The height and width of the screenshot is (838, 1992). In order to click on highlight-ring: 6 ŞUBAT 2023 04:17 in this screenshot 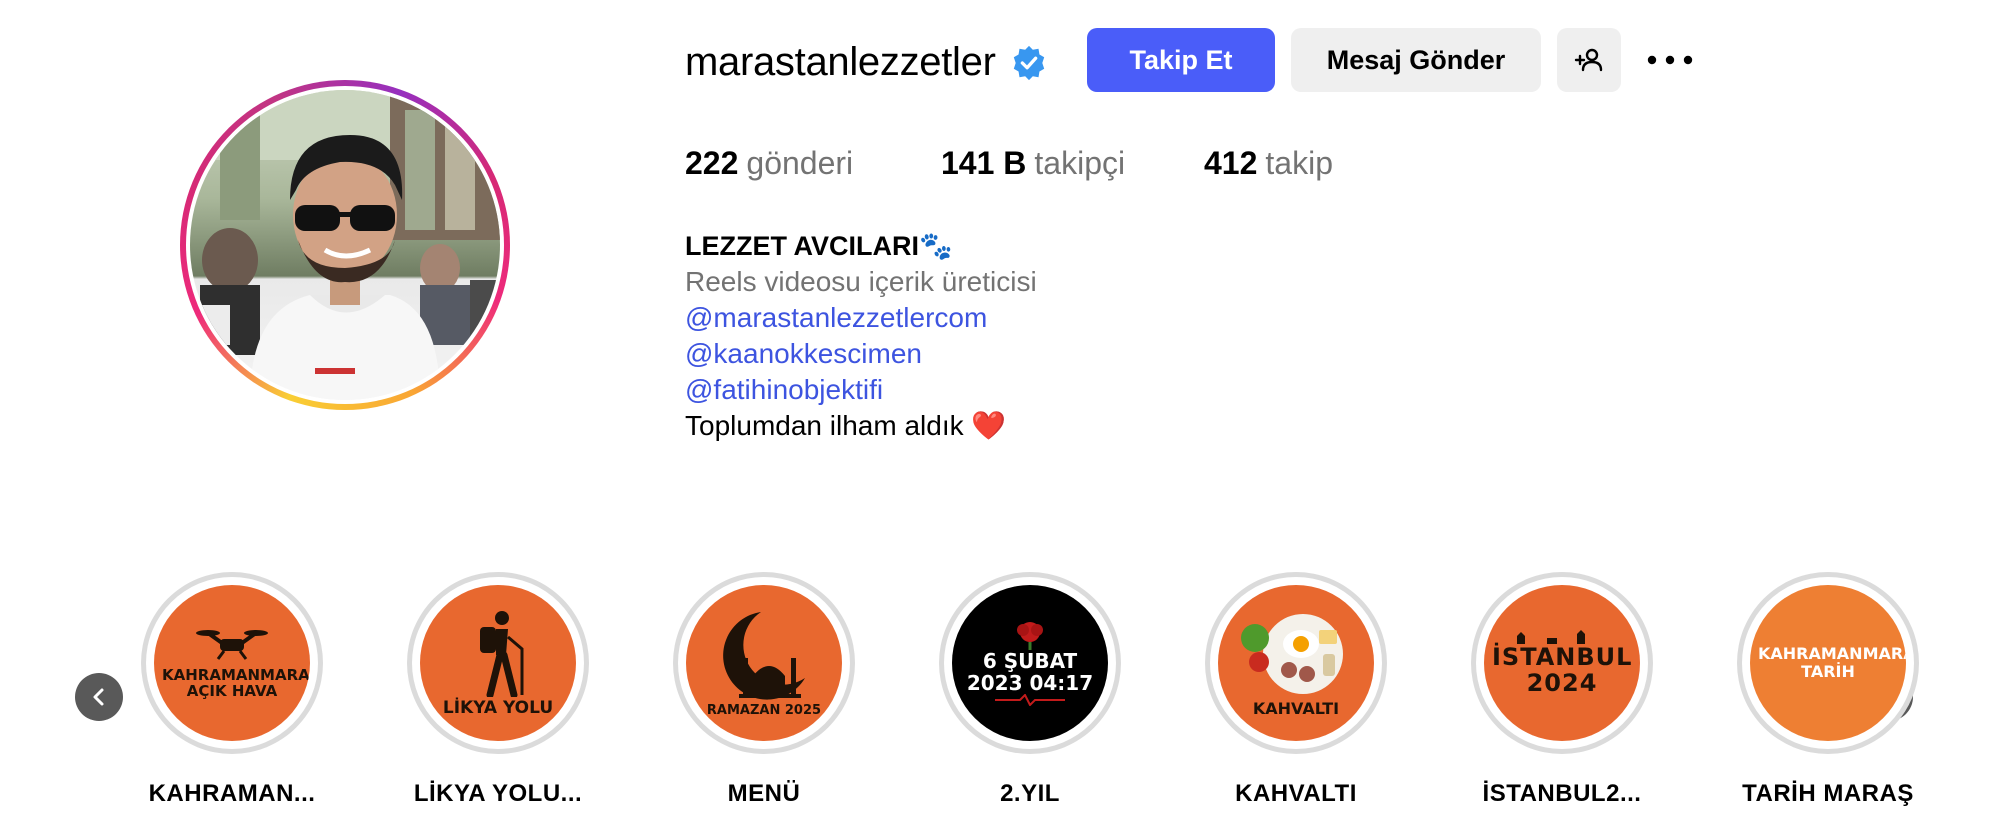, I will do `click(1030, 663)`.